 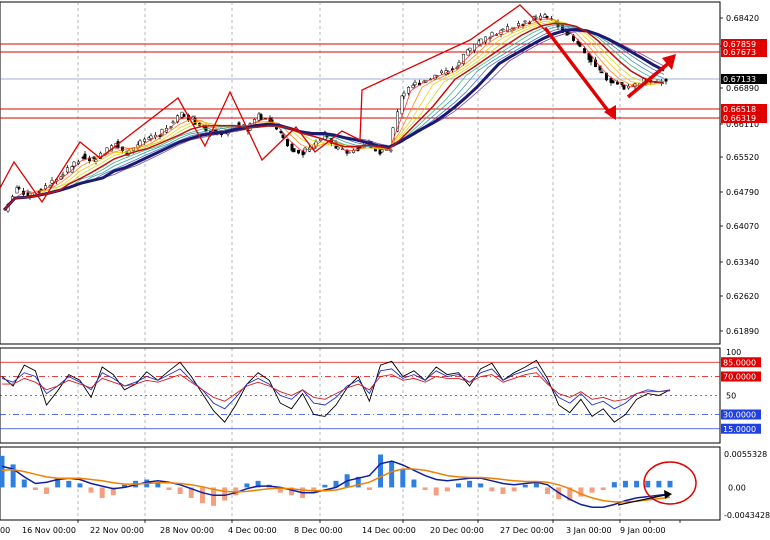 I want to click on price-tick-label: 0.61890, so click(x=742, y=331).